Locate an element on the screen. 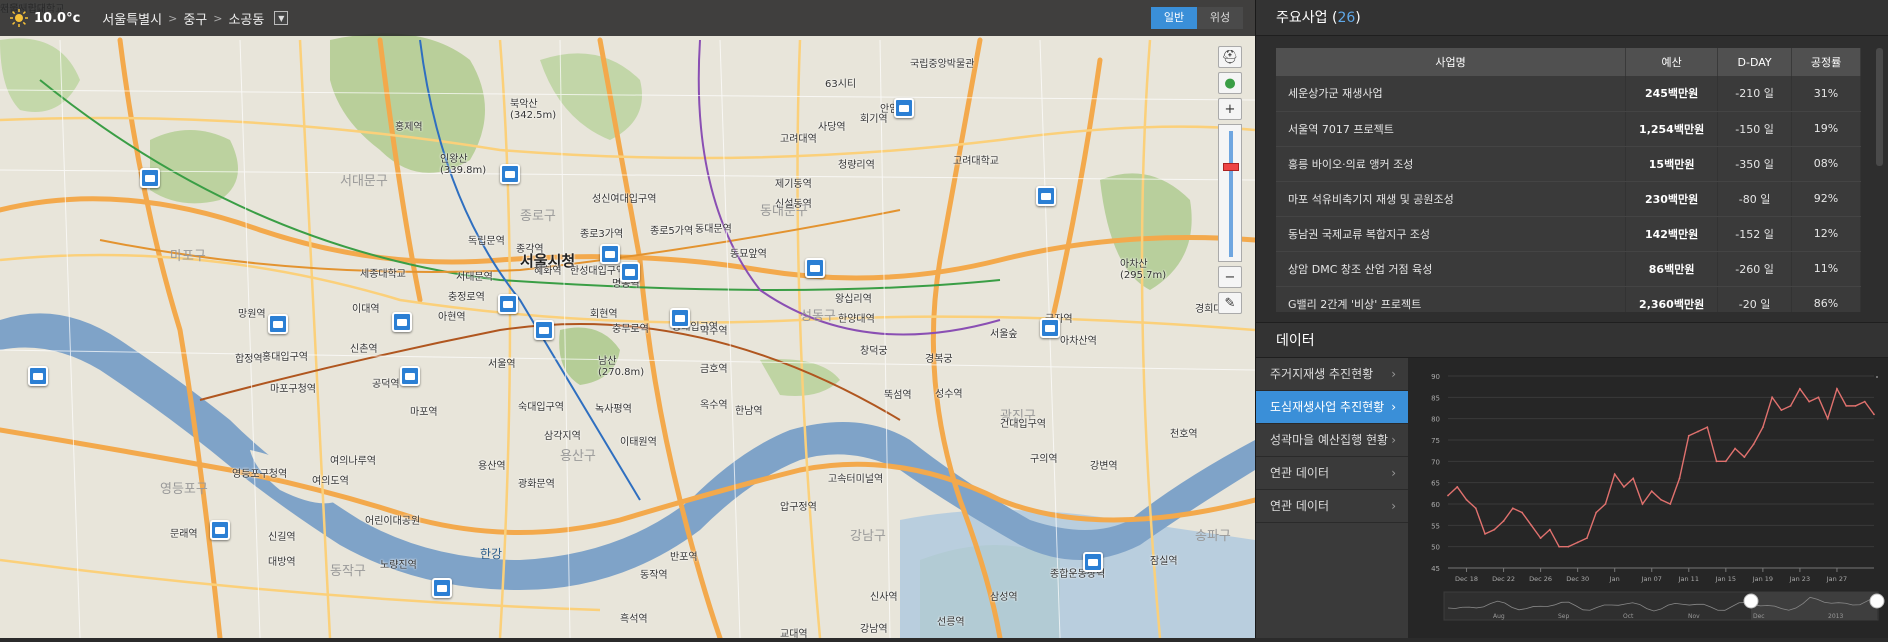 The image size is (1888, 642). map-type-satellite-button: 위성 is located at coordinates (1220, 18).